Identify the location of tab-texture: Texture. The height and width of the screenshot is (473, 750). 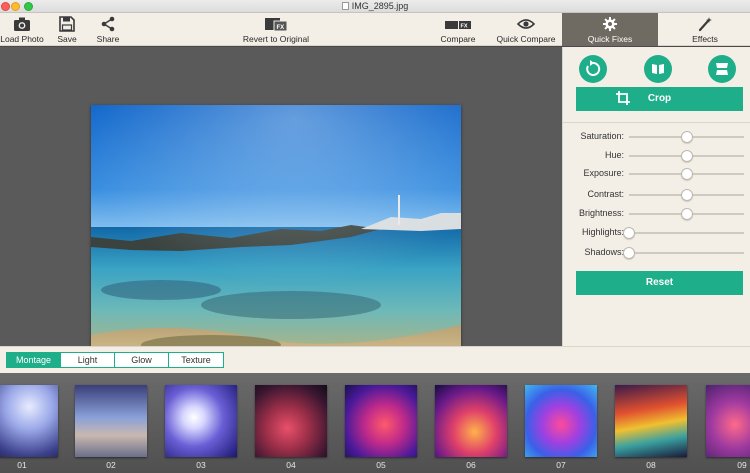
(196, 360).